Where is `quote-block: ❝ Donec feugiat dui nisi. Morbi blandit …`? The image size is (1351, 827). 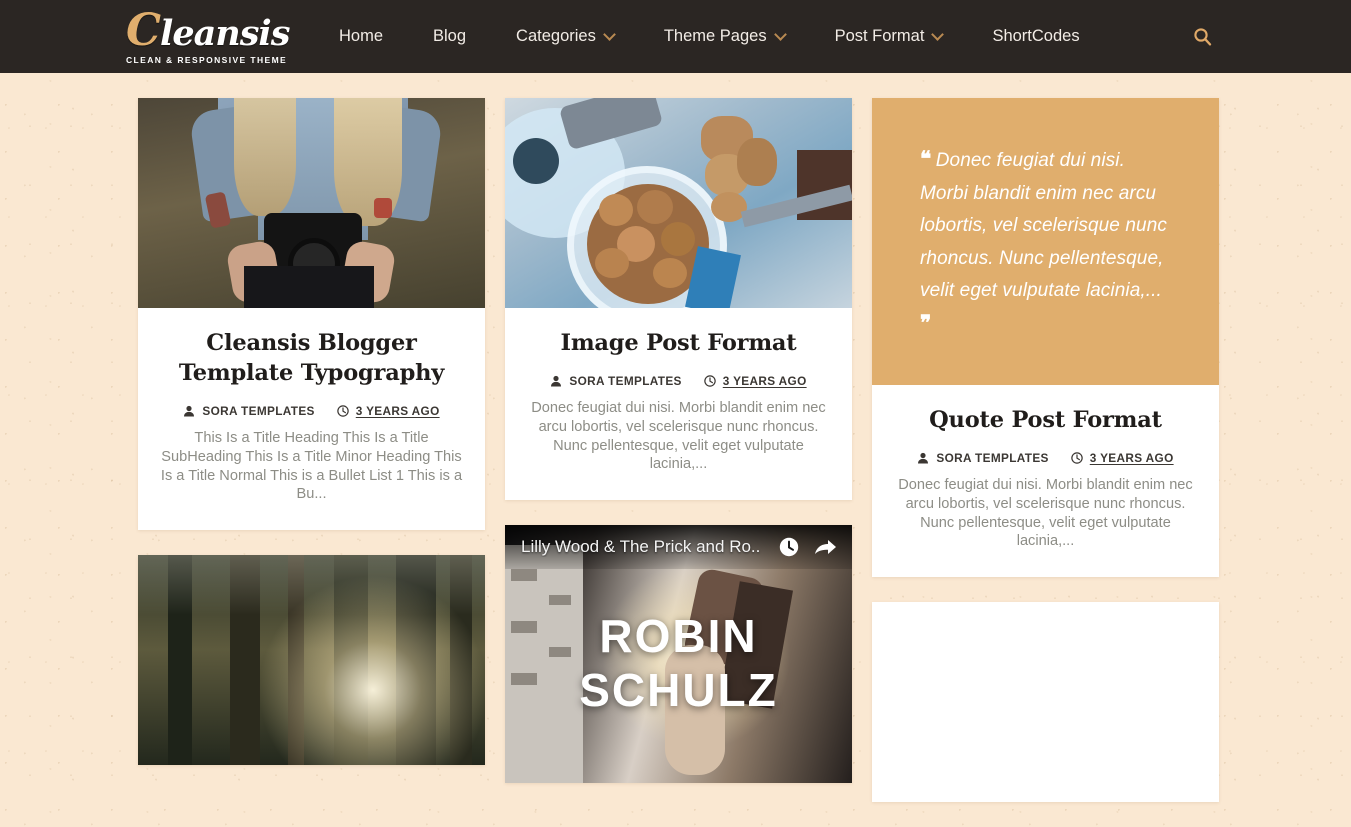
quote-block: ❝ Donec feugiat dui nisi. Morbi blandit … is located at coordinates (1045, 241).